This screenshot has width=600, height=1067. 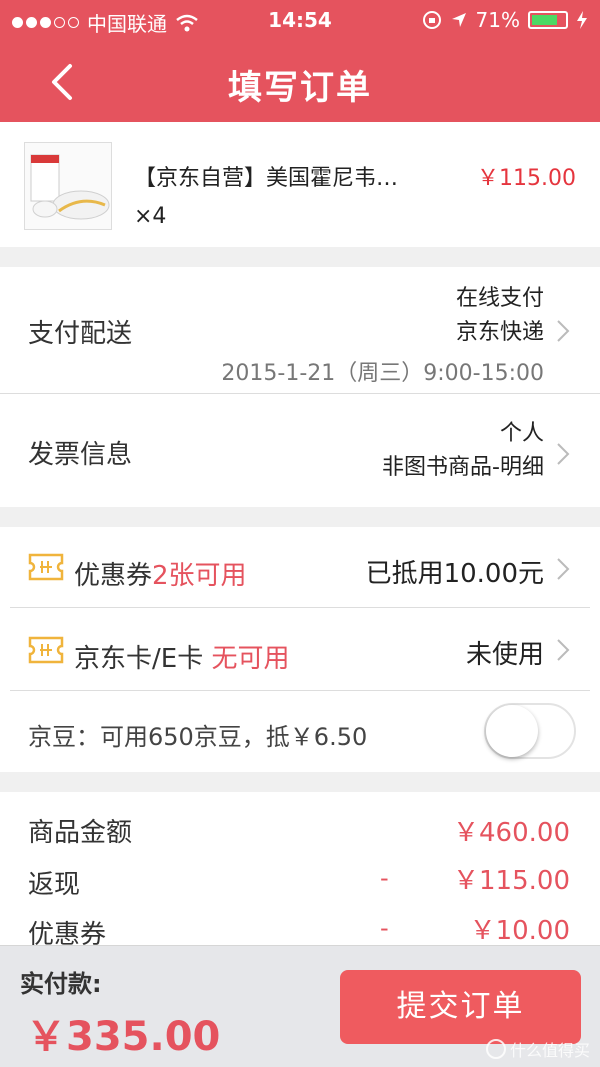 What do you see at coordinates (460, 1007) in the screenshot?
I see `submit-order-button: 提交订单` at bounding box center [460, 1007].